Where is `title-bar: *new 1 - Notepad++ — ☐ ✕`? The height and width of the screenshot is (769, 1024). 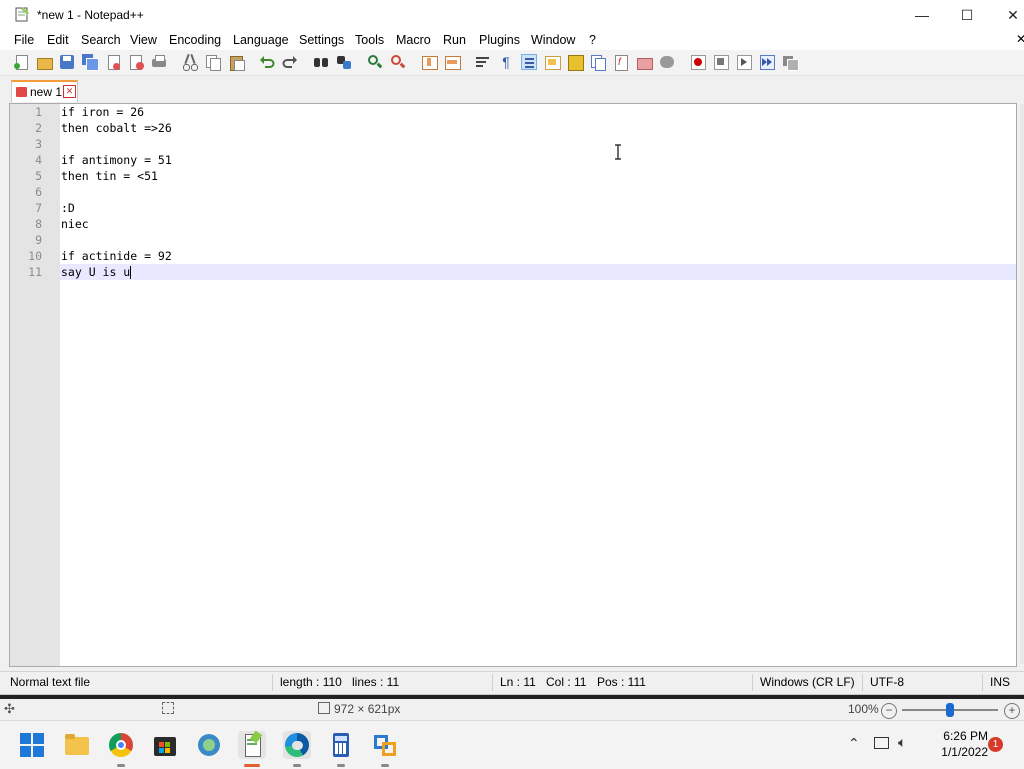
title-bar: *new 1 - Notepad++ — ☐ ✕ is located at coordinates (512, 15).